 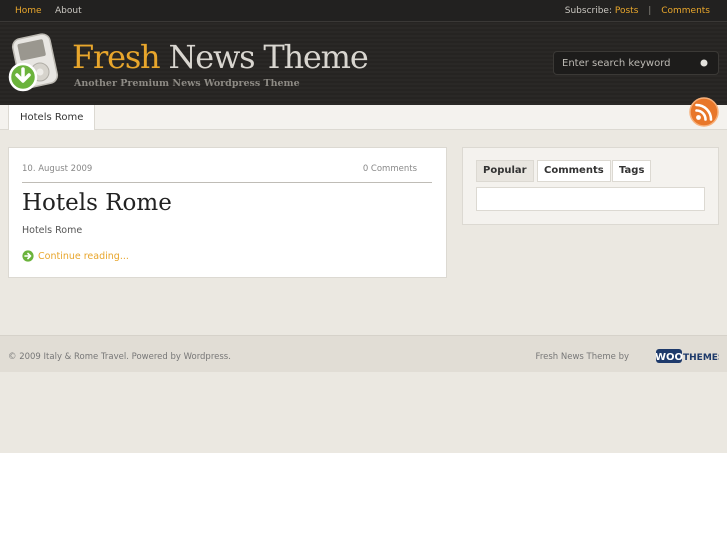 I want to click on woothemes-logo: WOO THEMES, so click(x=687, y=356).